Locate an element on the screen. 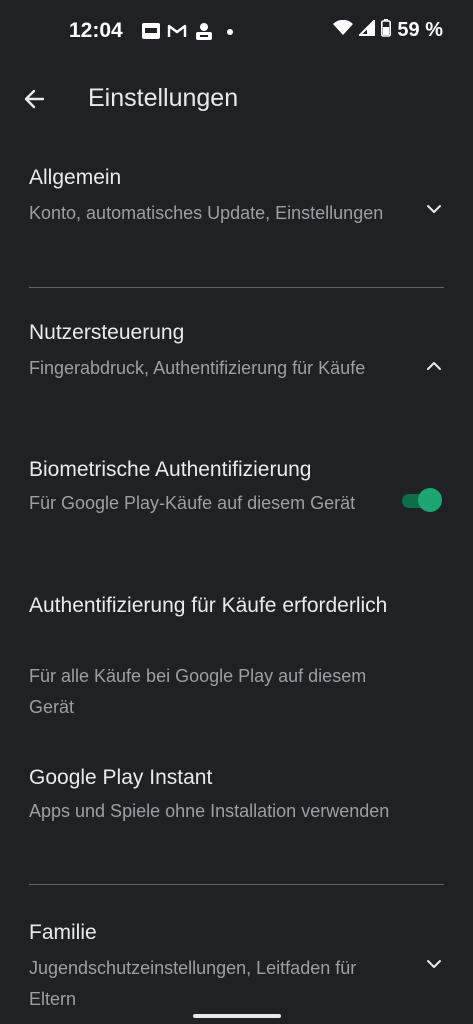  biometric-toggle is located at coordinates (422, 500).